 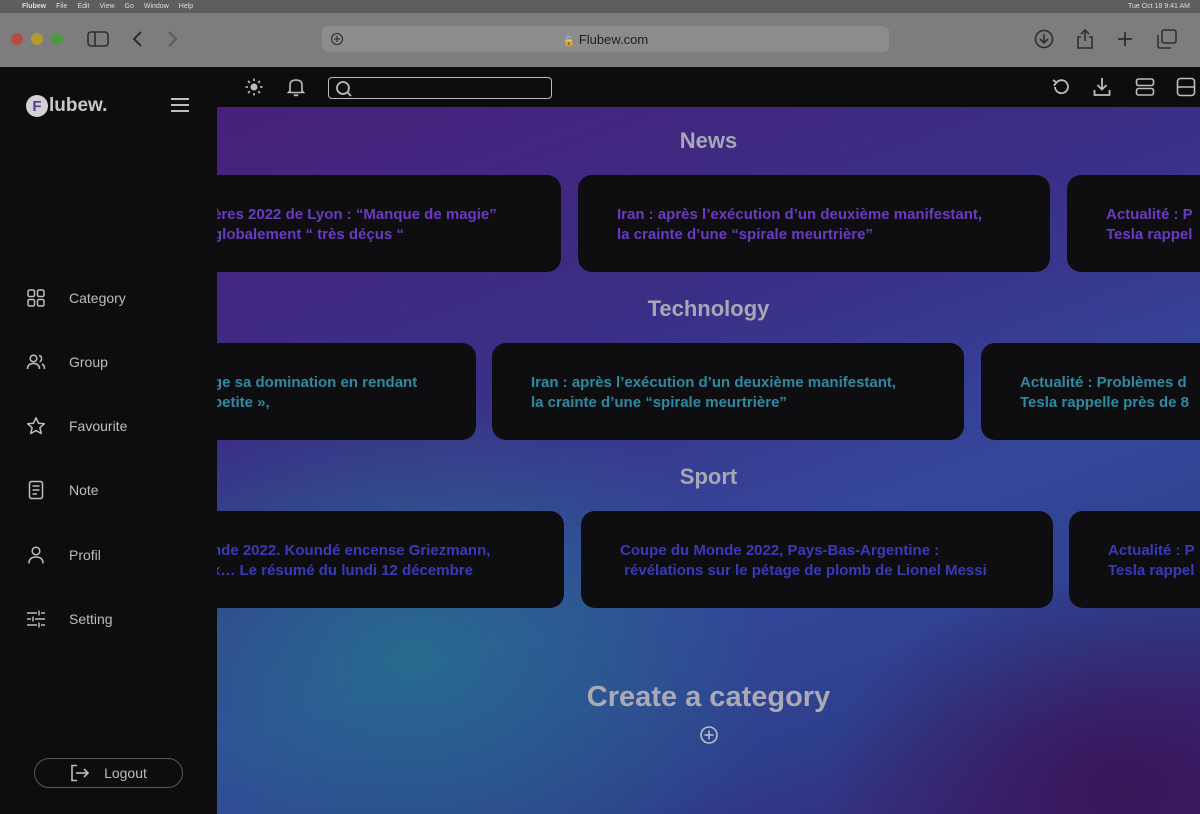 I want to click on close-window-button, so click(x=17, y=39).